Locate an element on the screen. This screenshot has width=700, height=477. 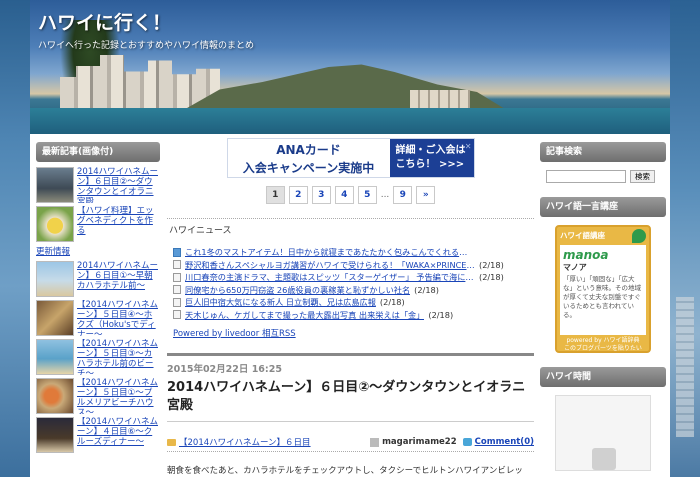
search-form: 検索 is located at coordinates (606, 176).